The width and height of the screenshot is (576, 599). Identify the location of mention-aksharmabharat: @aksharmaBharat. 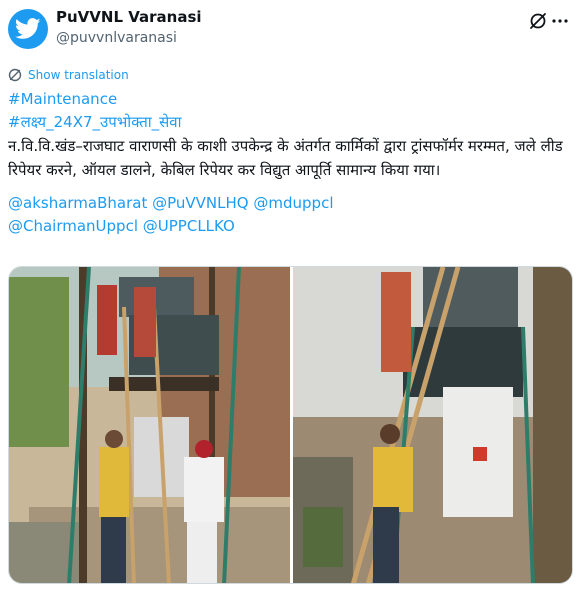
(77, 203).